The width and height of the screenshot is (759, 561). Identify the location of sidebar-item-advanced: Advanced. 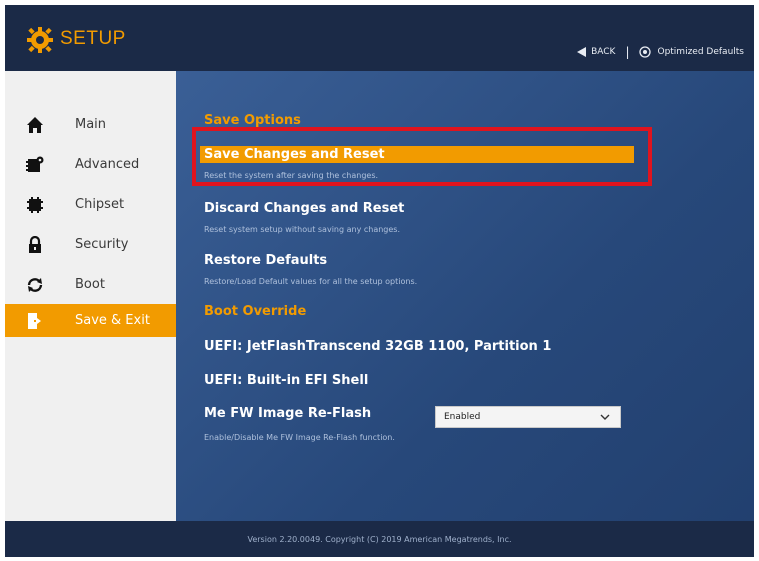
(90, 164).